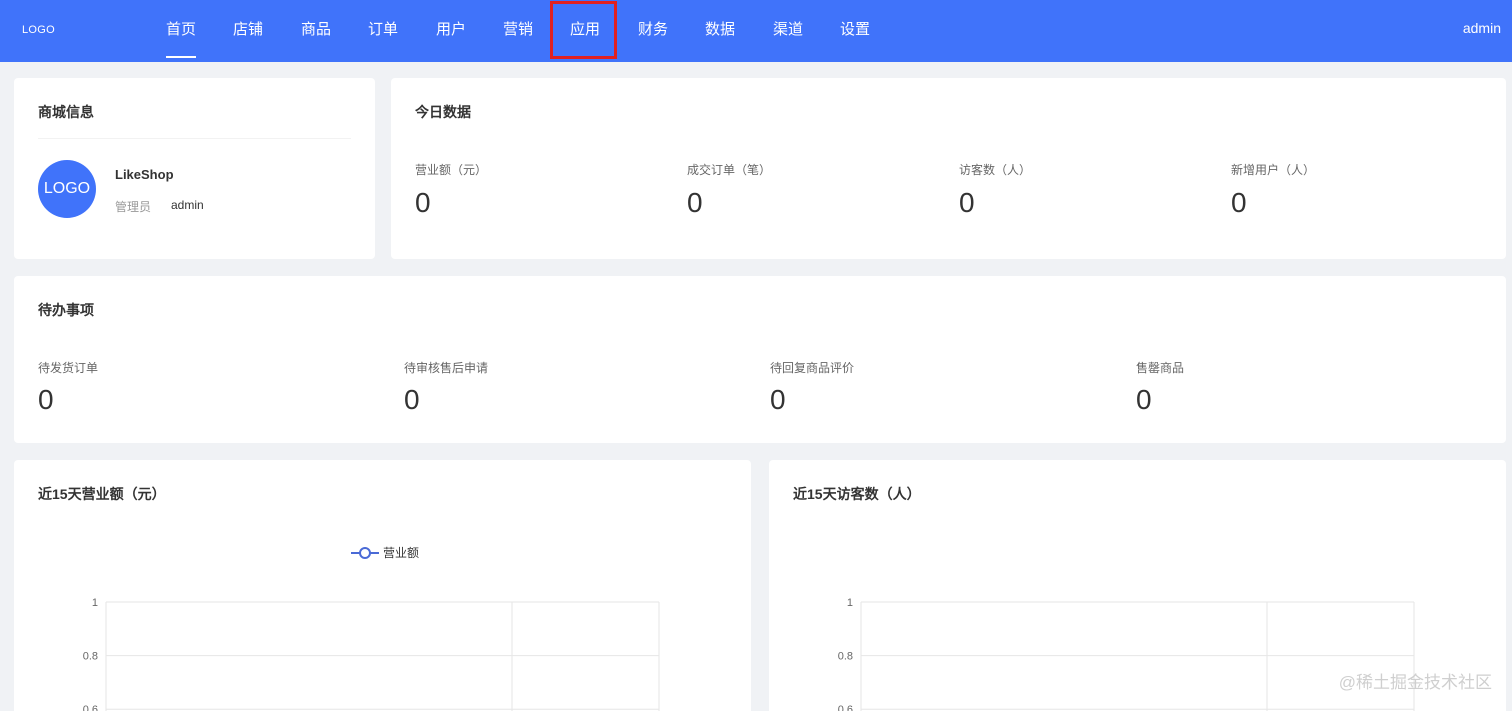 The width and height of the screenshot is (1512, 711). I want to click on nav-settings-label: 设置, so click(855, 29).